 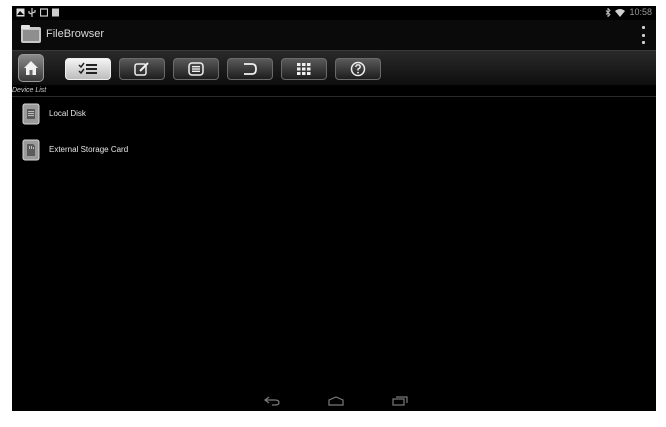 I want to click on action-bar: FileBrowser, so click(x=334, y=35).